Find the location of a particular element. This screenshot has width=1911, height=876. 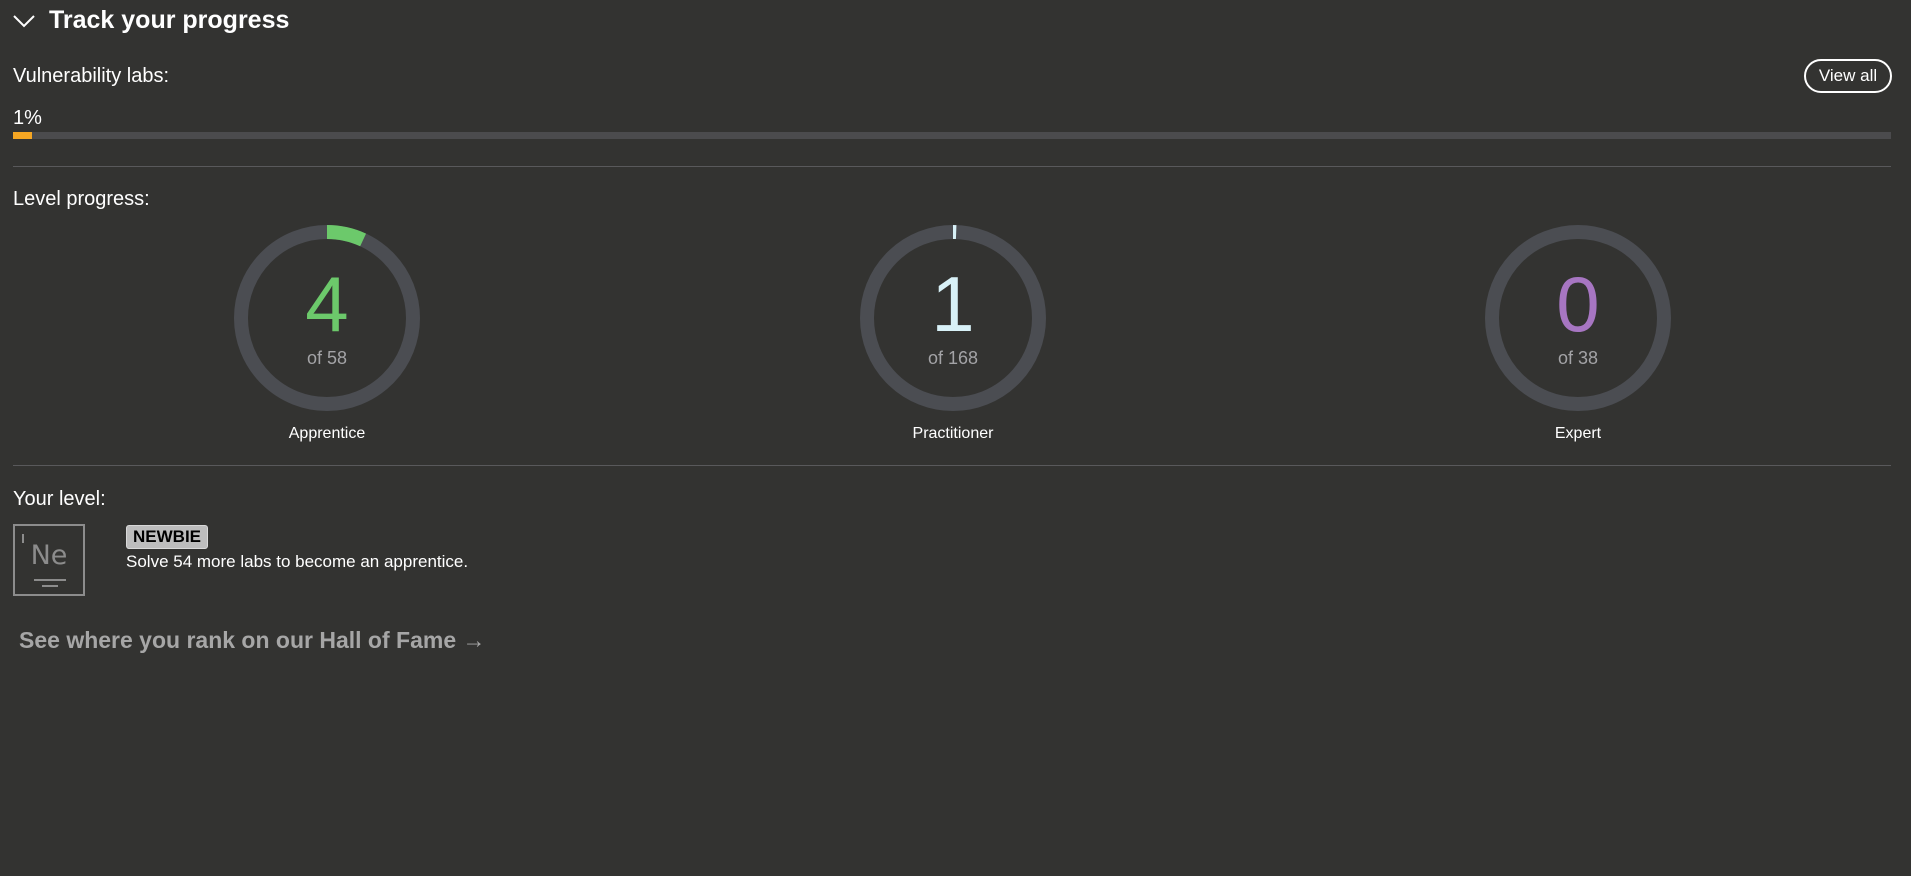

section-toggle: Track your progress is located at coordinates (151, 20).